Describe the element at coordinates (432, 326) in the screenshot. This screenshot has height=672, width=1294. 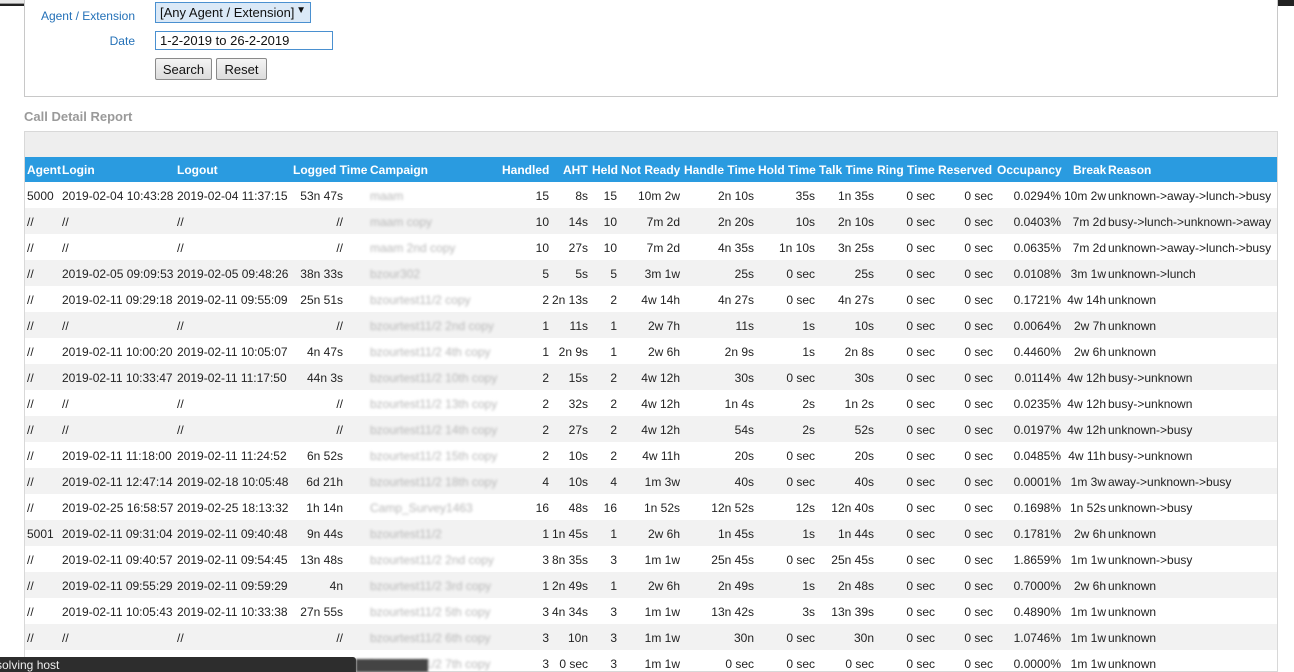
I see `cell-campaign: bzourtest11/2 2nd copy` at that location.